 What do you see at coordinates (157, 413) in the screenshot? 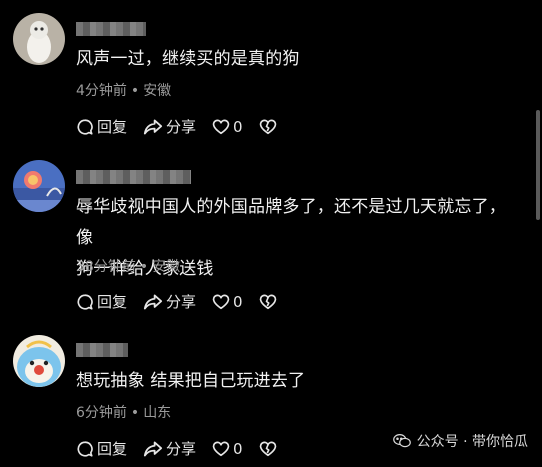
I see `comment-location: 山东` at bounding box center [157, 413].